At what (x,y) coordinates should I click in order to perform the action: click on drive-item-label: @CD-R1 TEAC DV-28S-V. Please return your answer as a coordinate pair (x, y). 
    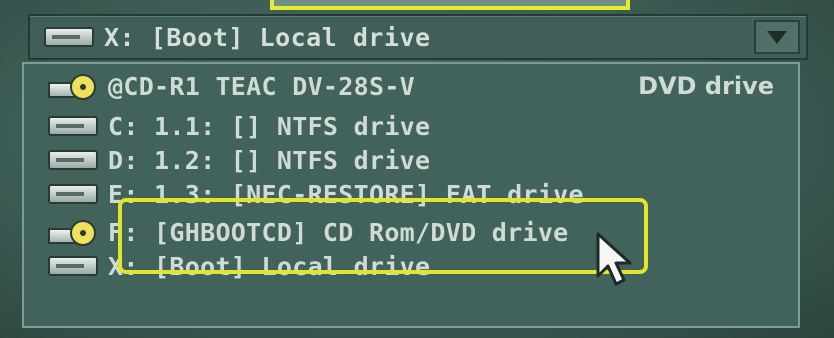
    Looking at the image, I should click on (262, 86).